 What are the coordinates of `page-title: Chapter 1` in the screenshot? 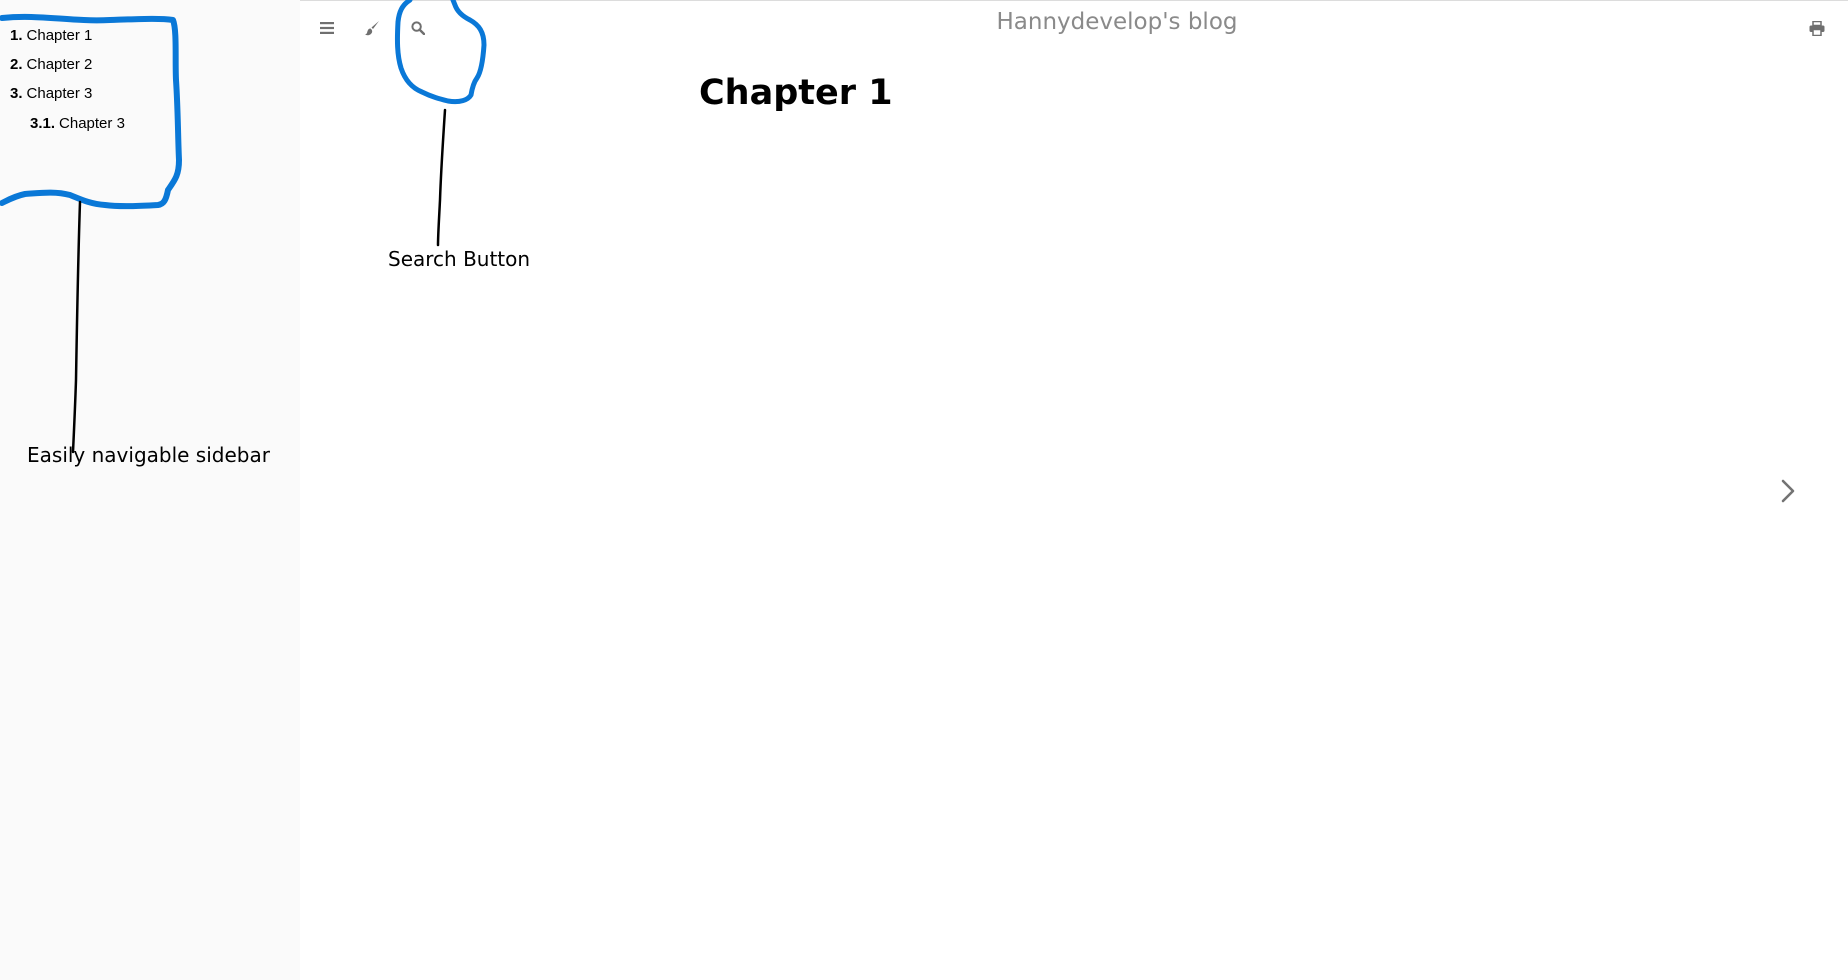 It's located at (796, 93).